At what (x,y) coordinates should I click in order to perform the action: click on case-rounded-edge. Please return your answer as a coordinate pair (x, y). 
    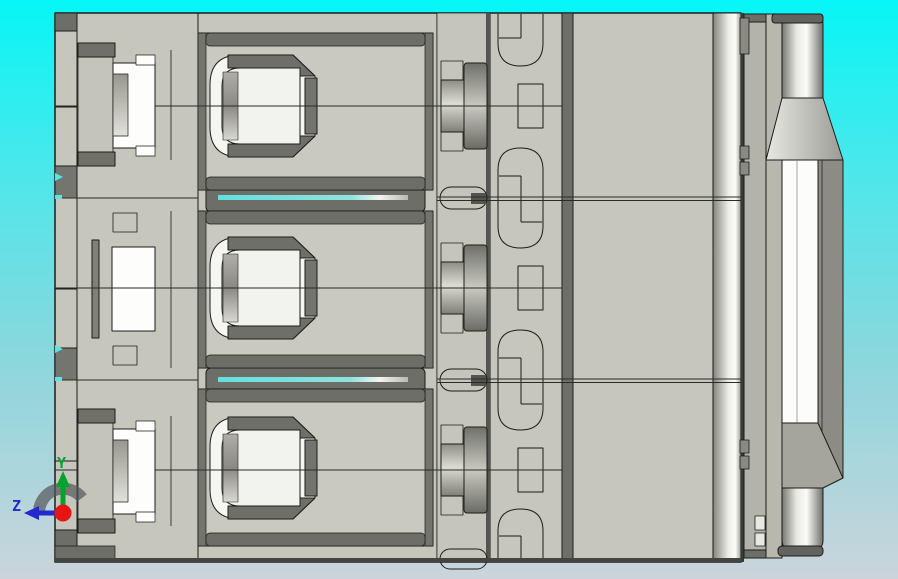
    Looking at the image, I should click on (727, 287).